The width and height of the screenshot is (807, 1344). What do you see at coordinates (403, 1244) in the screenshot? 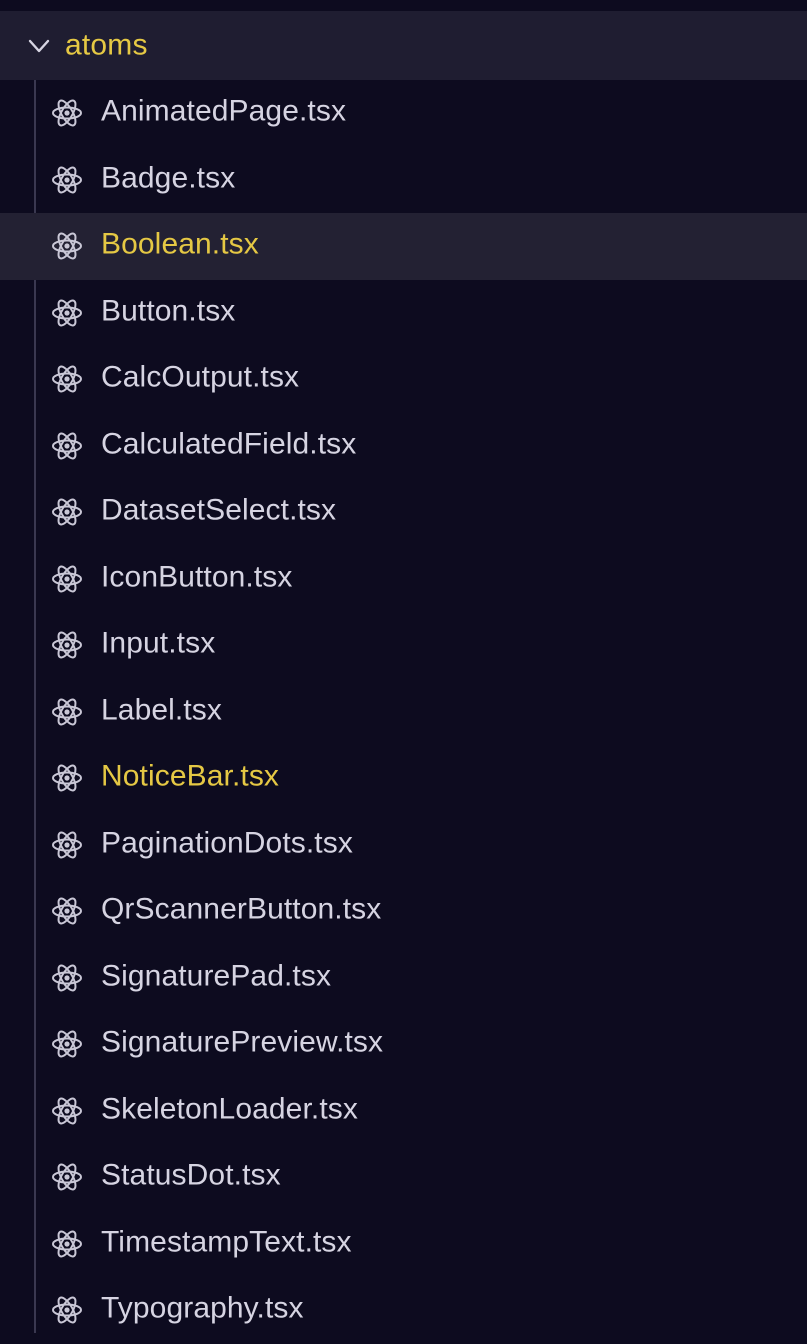
I see `file-item: TimestampText.tsx` at bounding box center [403, 1244].